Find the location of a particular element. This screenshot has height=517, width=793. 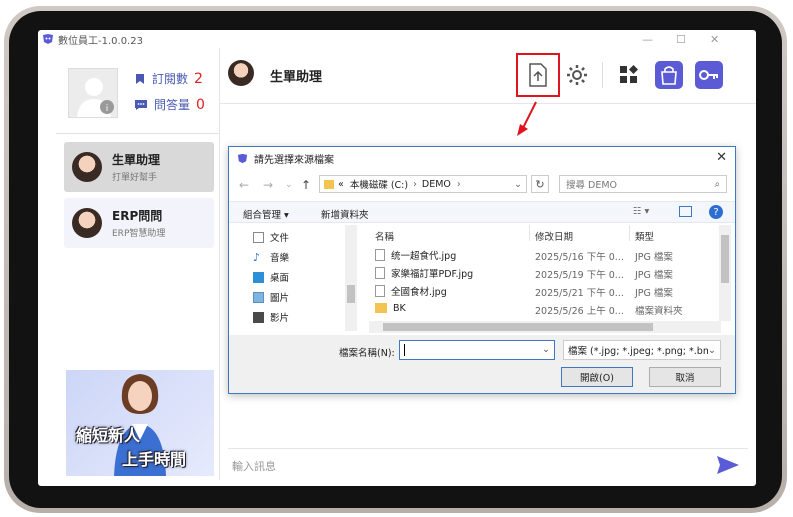

questions-stat: 問答量 0 is located at coordinates (169, 104).